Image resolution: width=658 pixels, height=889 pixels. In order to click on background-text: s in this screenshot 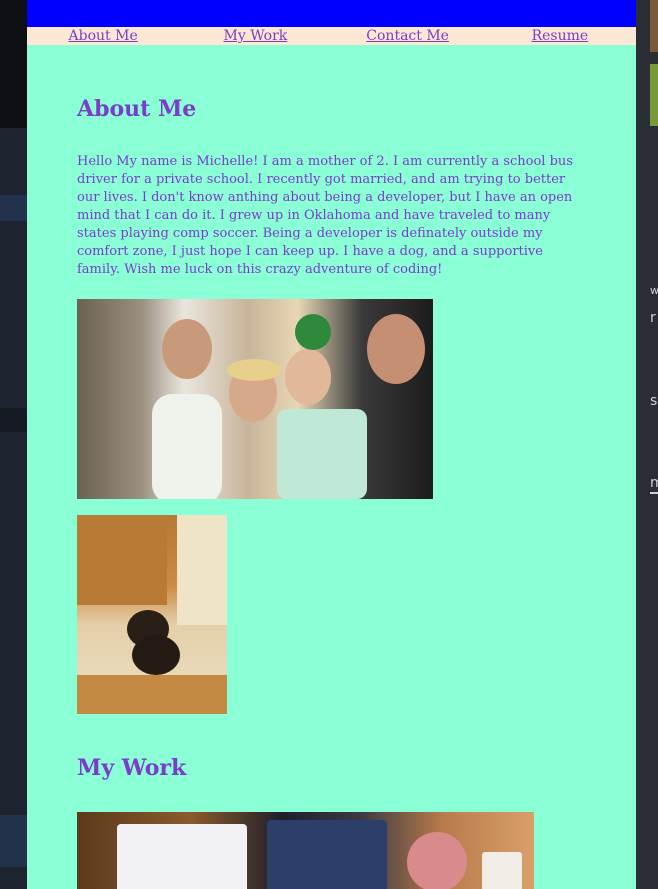, I will do `click(654, 401)`.